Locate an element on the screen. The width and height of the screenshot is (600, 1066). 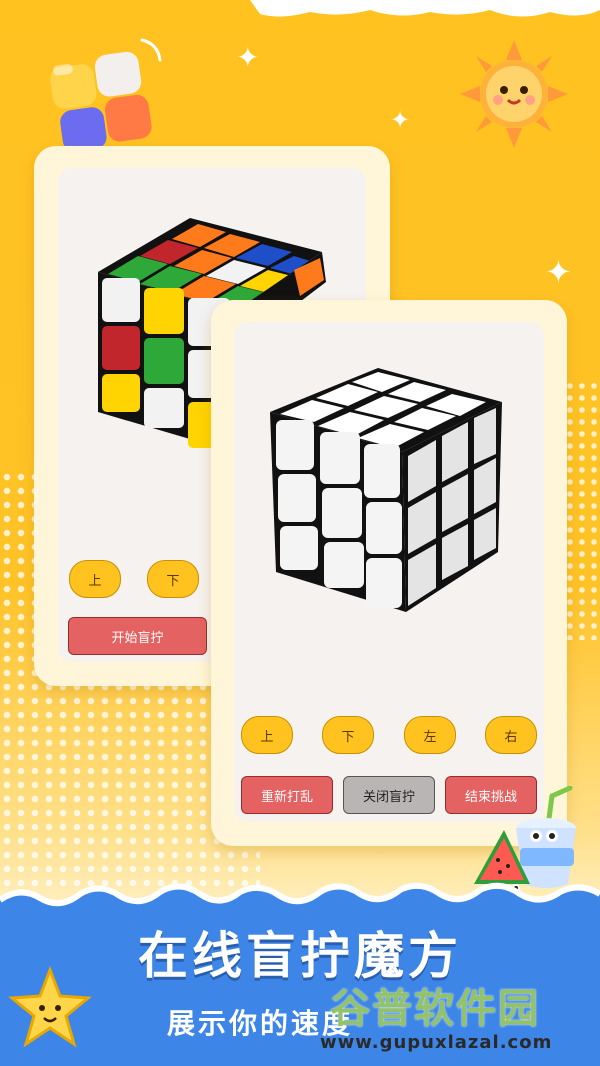
paper-edge-top is located at coordinates (425, 8).